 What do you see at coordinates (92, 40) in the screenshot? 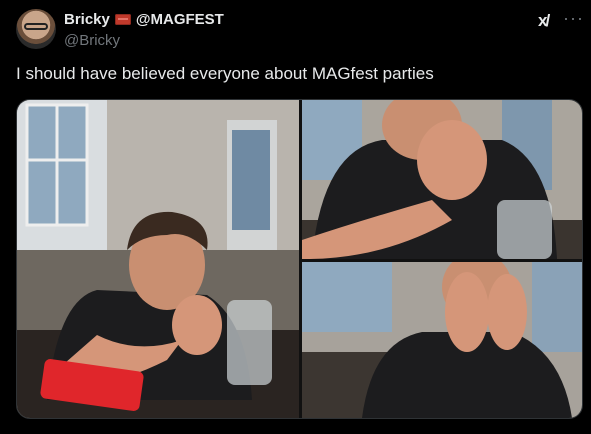
I see `author-handle: @Bricky` at bounding box center [92, 40].